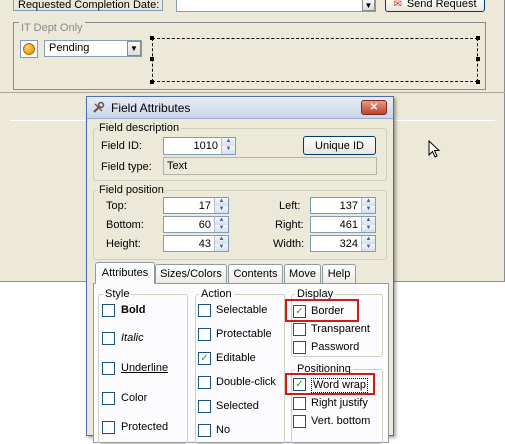 This screenshot has height=444, width=505. What do you see at coordinates (69, 48) in the screenshot?
I see `status-value: Pending` at bounding box center [69, 48].